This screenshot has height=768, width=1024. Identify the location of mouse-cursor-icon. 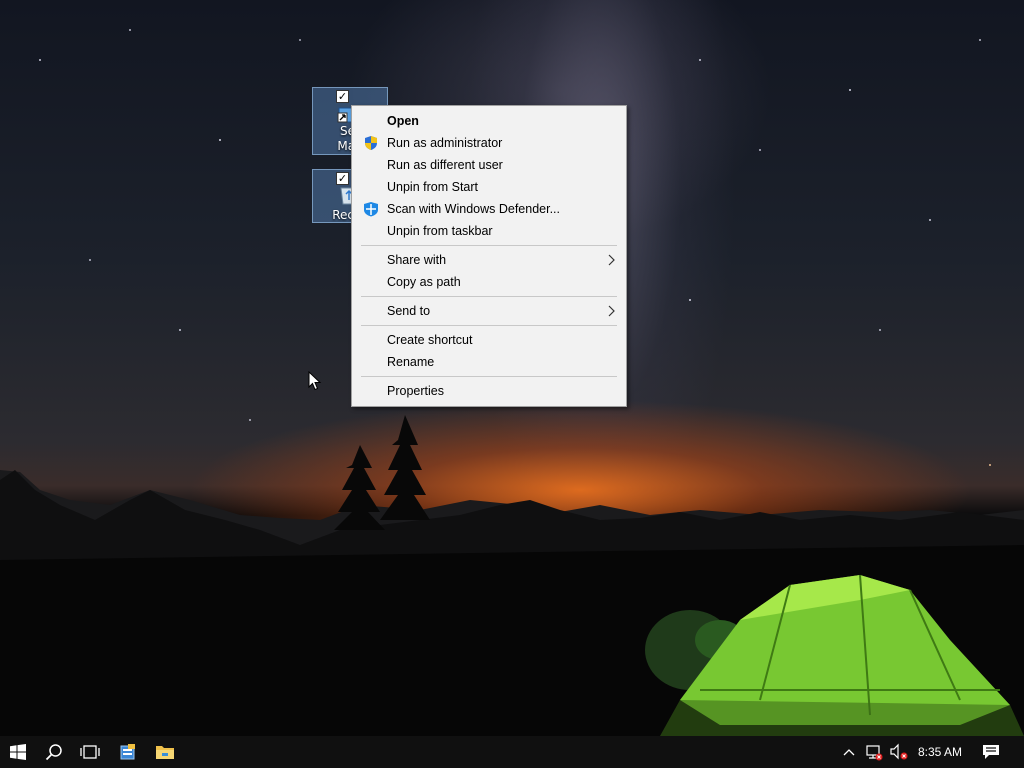
(315, 381).